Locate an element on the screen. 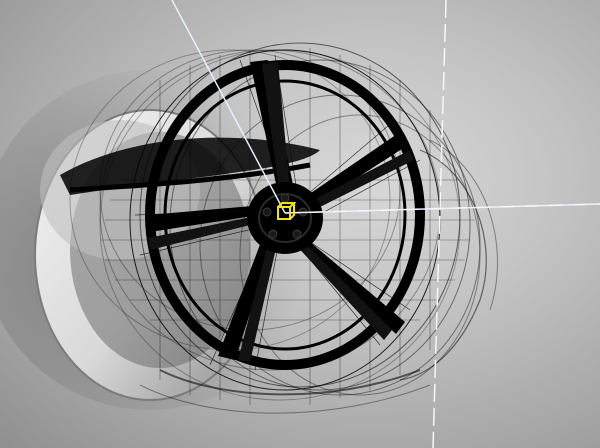  guide-line-vertical is located at coordinates (439, 224).